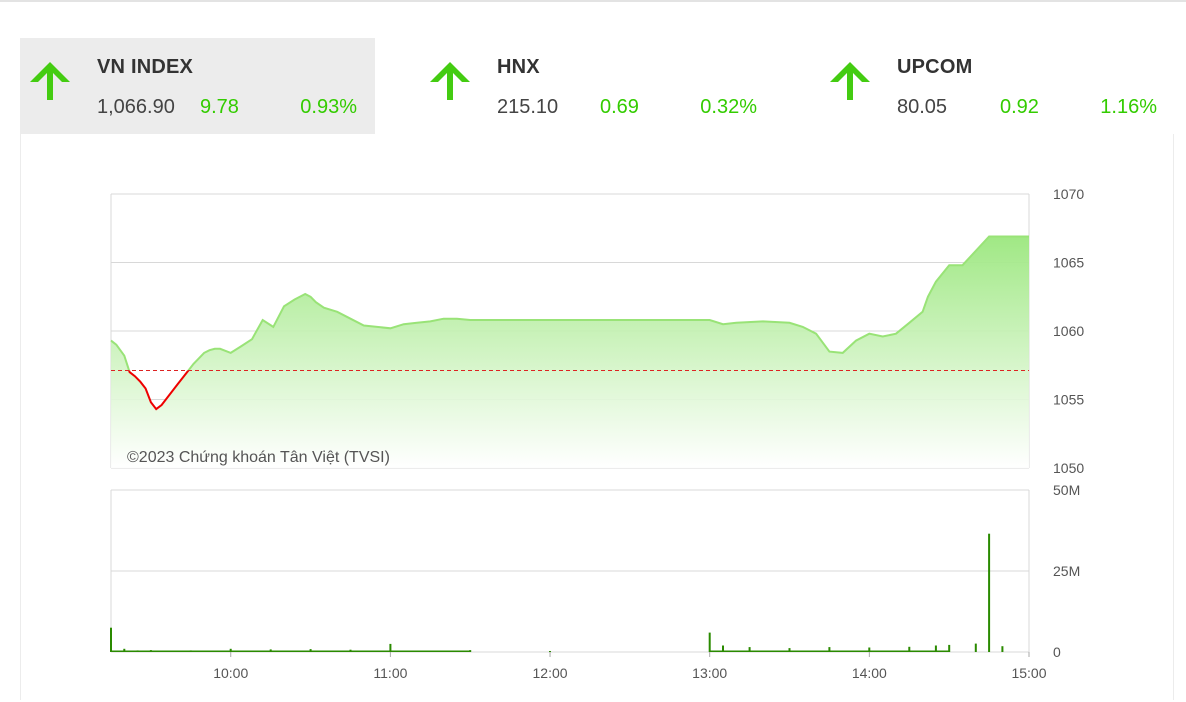 Image resolution: width=1186 pixels, height=702 pixels. Describe the element at coordinates (1019, 107) in the screenshot. I see `index-change: 0.92` at that location.